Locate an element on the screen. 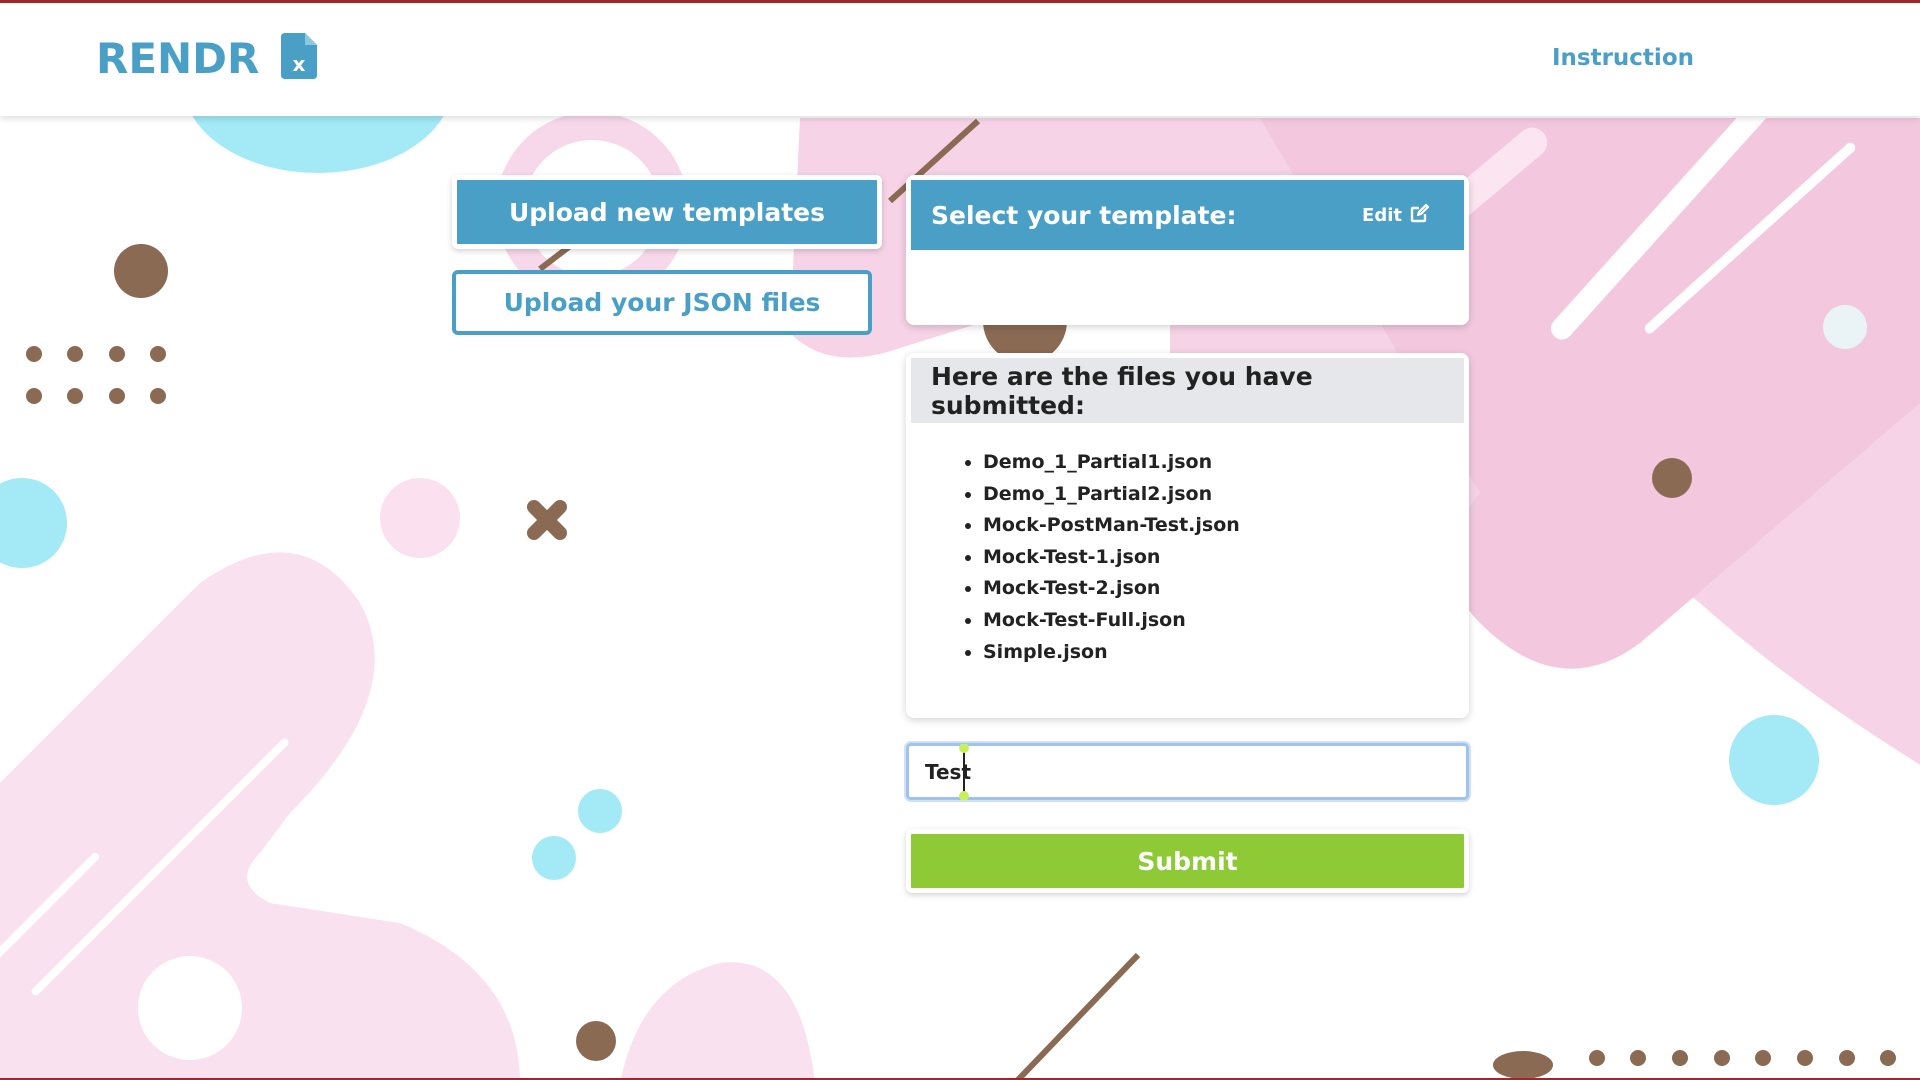 This screenshot has width=1920, height=1080. excel-file-icon: x is located at coordinates (299, 58).